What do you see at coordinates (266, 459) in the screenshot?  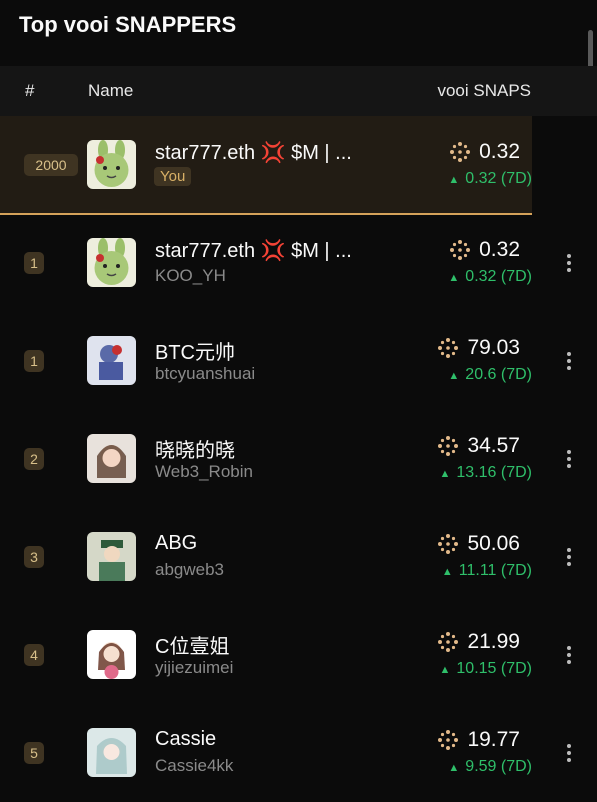 I see `leaderboard-row: 2 晓晓的晓 Web3_Robin 34.57 ▲ 13.16 (7D)` at bounding box center [266, 459].